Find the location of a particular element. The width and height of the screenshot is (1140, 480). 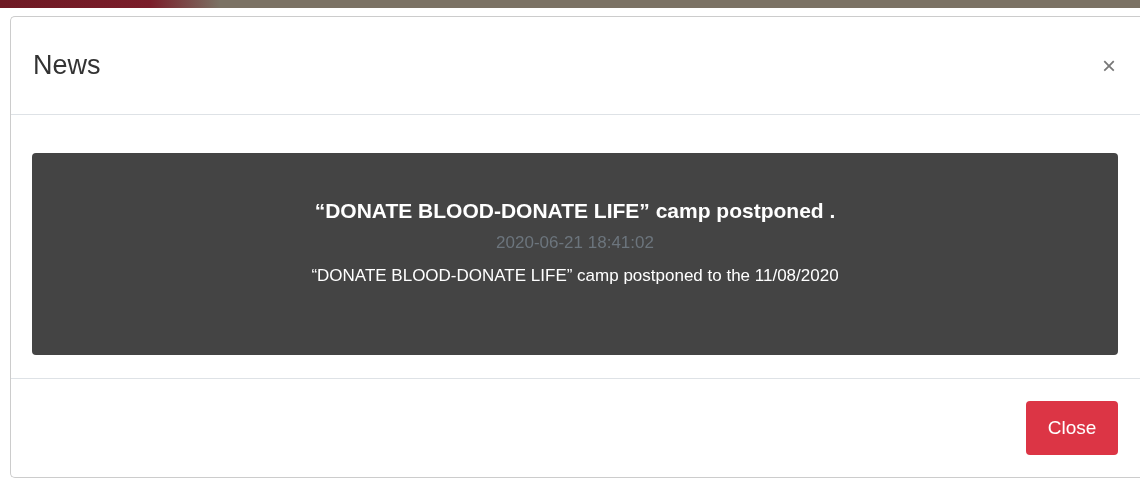

dialog-title: News is located at coordinates (67, 65).